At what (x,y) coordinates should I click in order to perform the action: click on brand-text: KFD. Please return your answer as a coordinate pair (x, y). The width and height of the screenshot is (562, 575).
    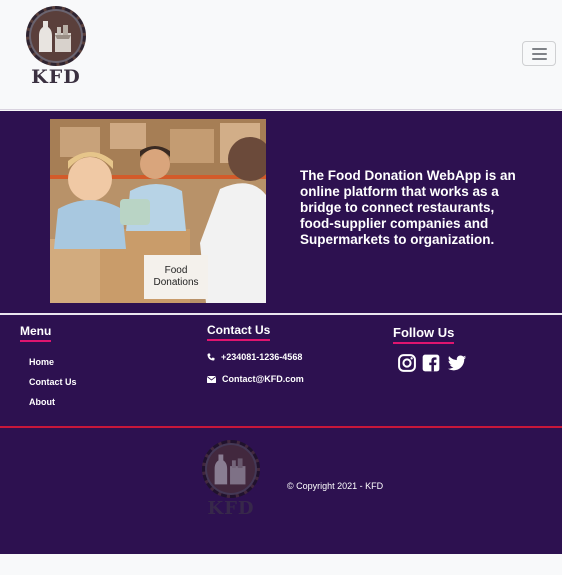
    Looking at the image, I should click on (56, 77).